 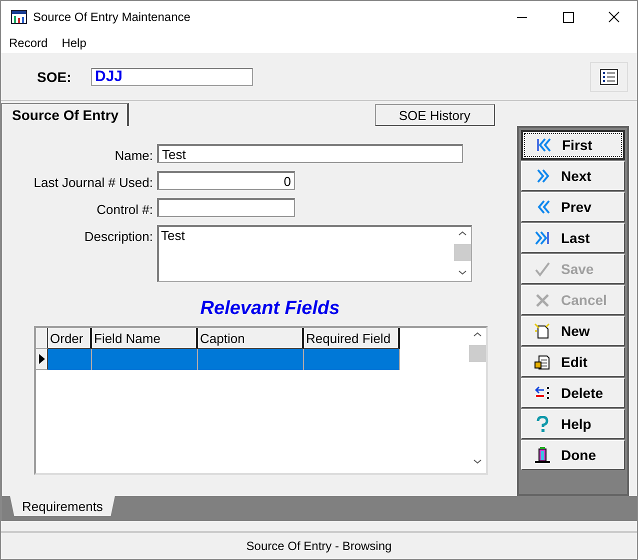 What do you see at coordinates (573, 145) in the screenshot?
I see `first-button: First` at bounding box center [573, 145].